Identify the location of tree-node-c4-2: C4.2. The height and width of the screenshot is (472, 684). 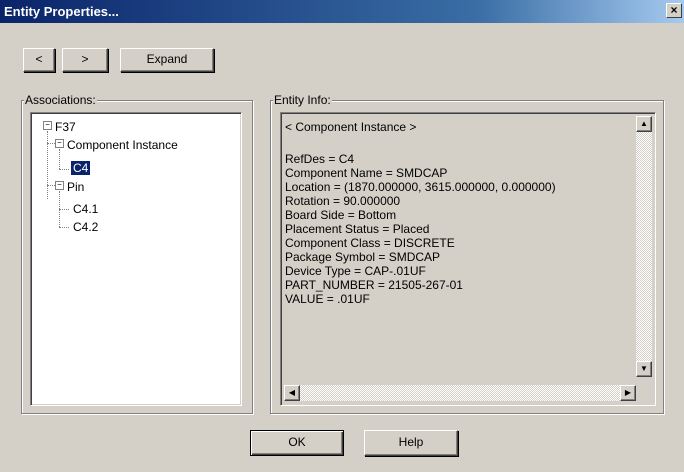
(85, 227).